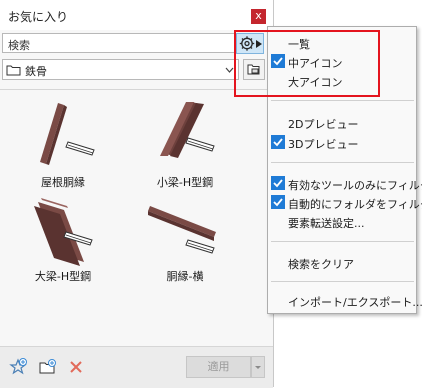 This screenshot has height=388, width=422. I want to click on search-placeholder: 検索, so click(19, 45).